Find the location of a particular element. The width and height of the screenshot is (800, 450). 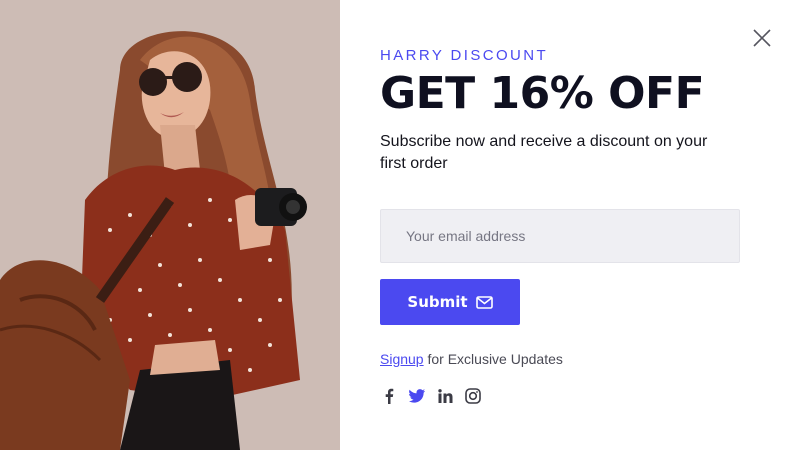

submit-button: Submit is located at coordinates (450, 302).